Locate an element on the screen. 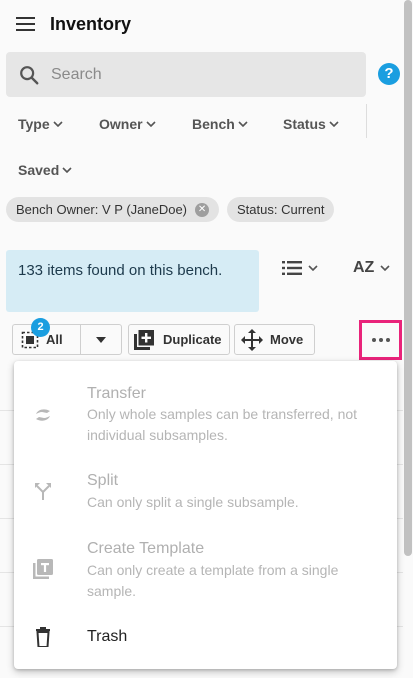 The image size is (413, 678). menu-item-description: Can only split a single subsample. is located at coordinates (193, 502).